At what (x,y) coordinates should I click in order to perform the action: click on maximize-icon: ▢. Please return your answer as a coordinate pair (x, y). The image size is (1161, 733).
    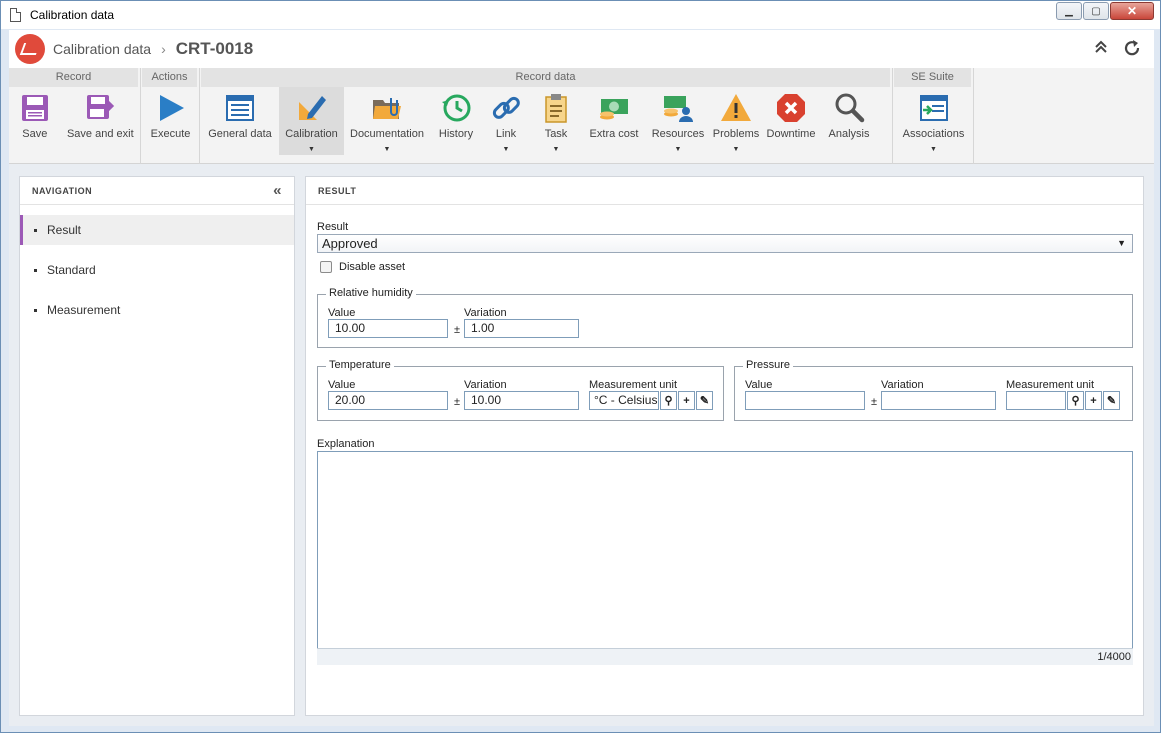
    Looking at the image, I should click on (1096, 11).